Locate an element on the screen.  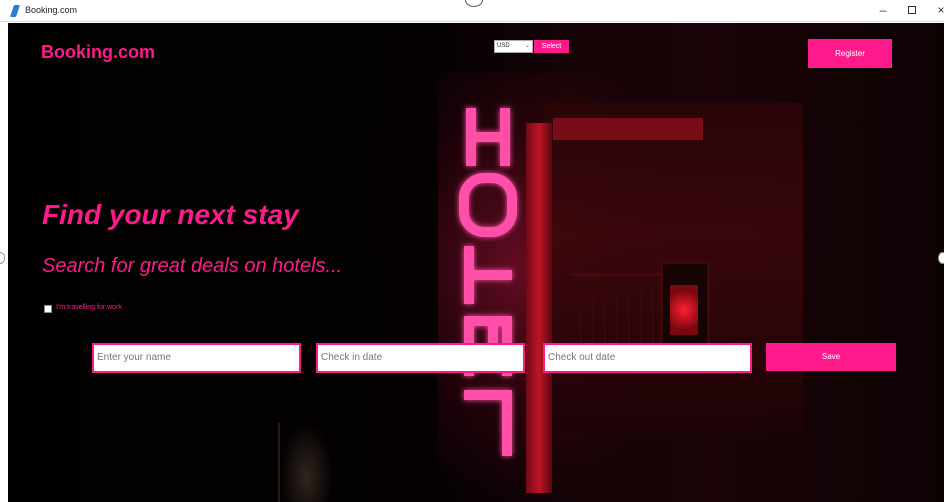
brand-logo: Booking.com is located at coordinates (98, 52).